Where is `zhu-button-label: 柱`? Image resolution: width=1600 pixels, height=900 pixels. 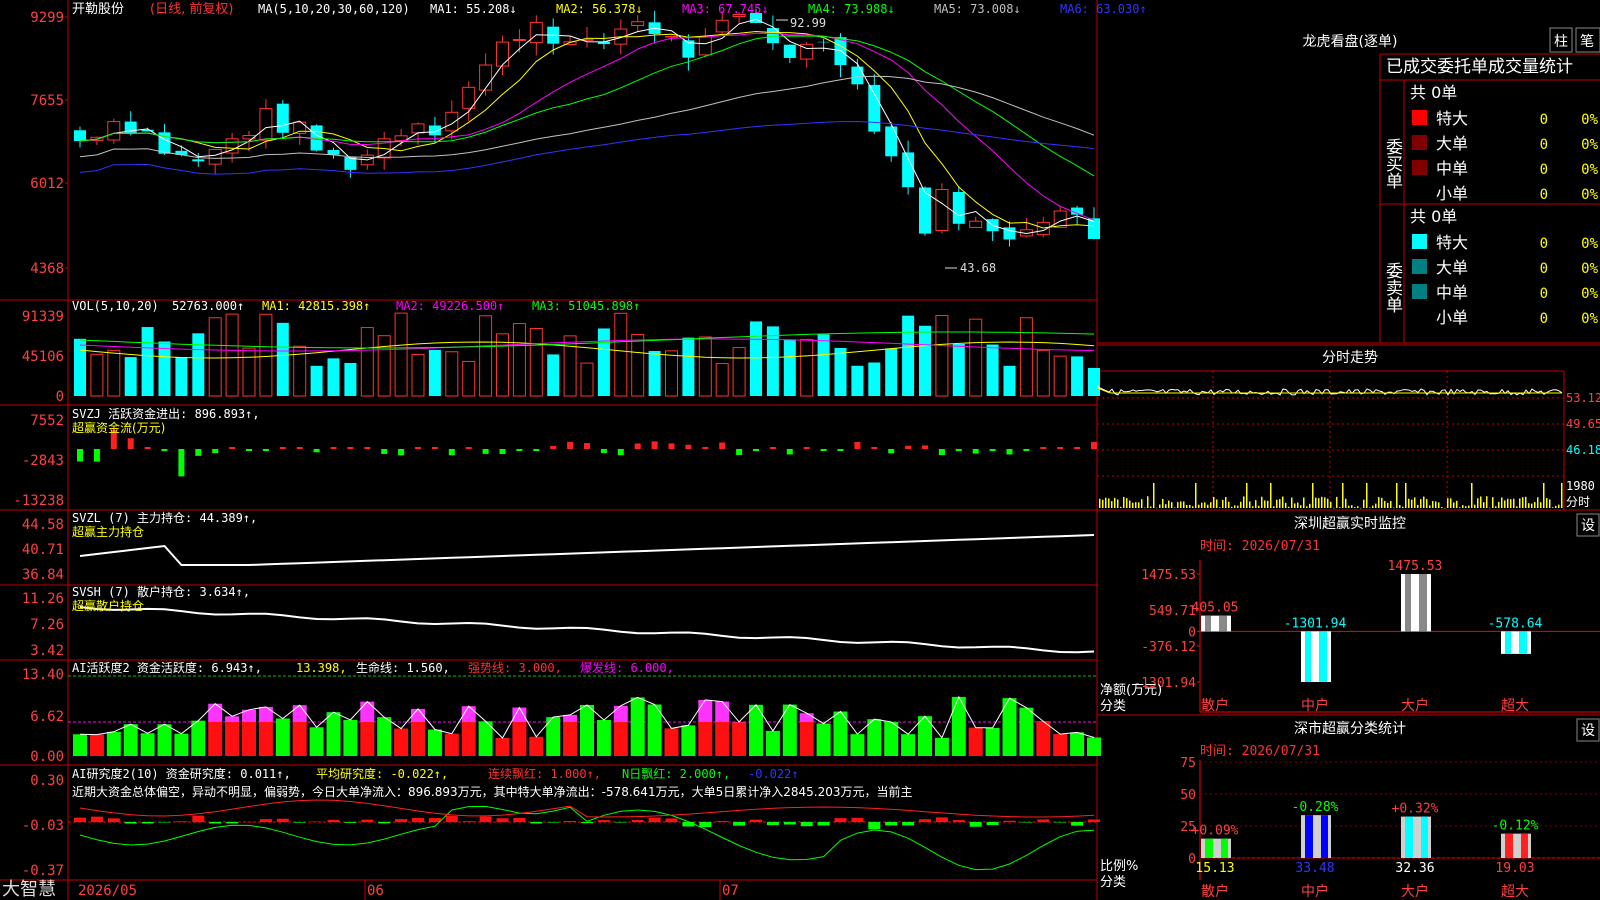
zhu-button-label: 柱 is located at coordinates (1561, 42).